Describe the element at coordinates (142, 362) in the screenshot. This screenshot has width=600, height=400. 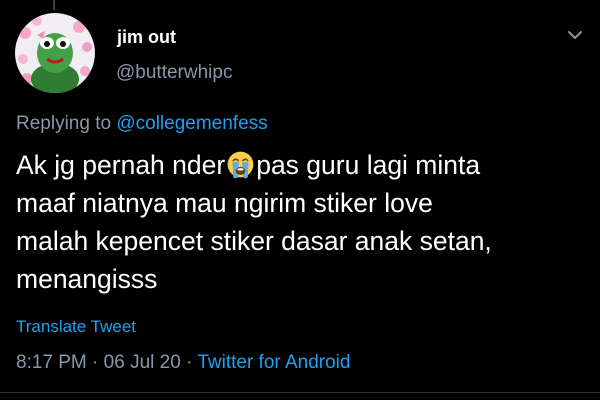
I see `tweet-date: 06 Jul 20` at that location.